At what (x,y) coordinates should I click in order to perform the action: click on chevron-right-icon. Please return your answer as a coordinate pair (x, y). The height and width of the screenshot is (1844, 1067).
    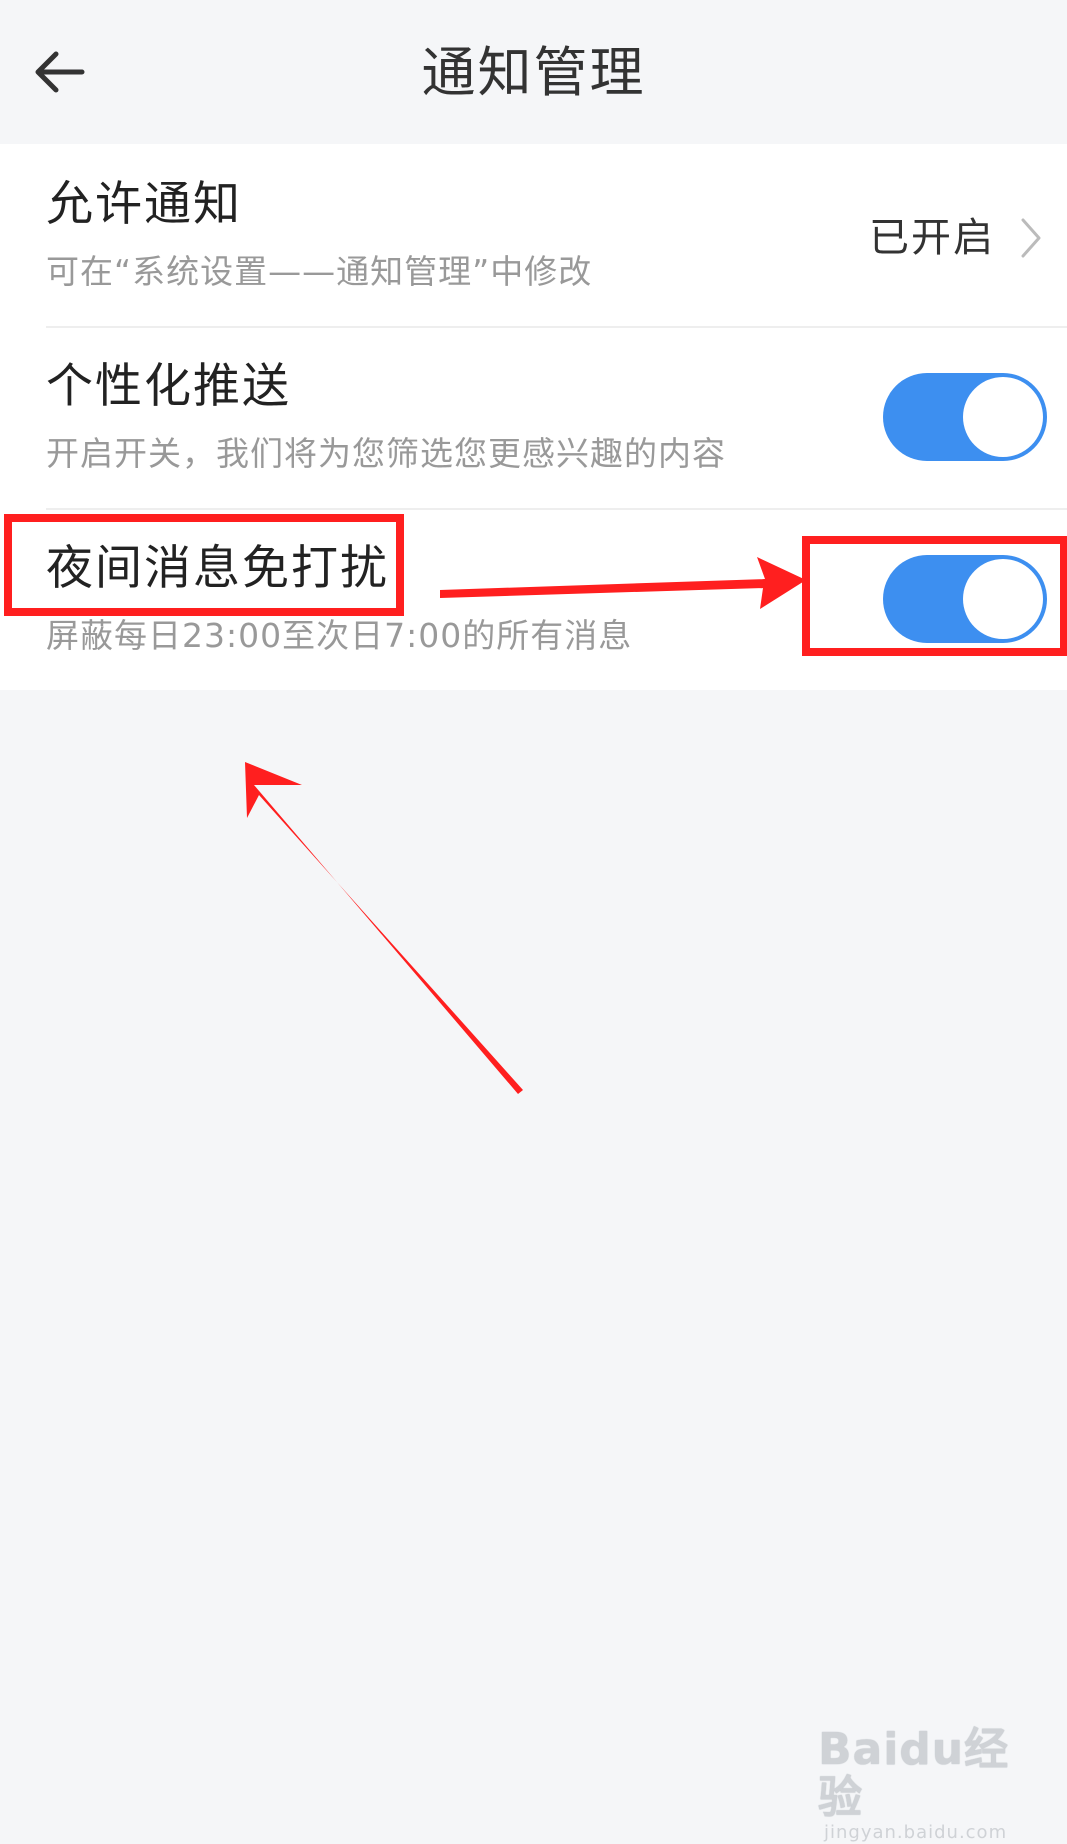
    Looking at the image, I should click on (1031, 238).